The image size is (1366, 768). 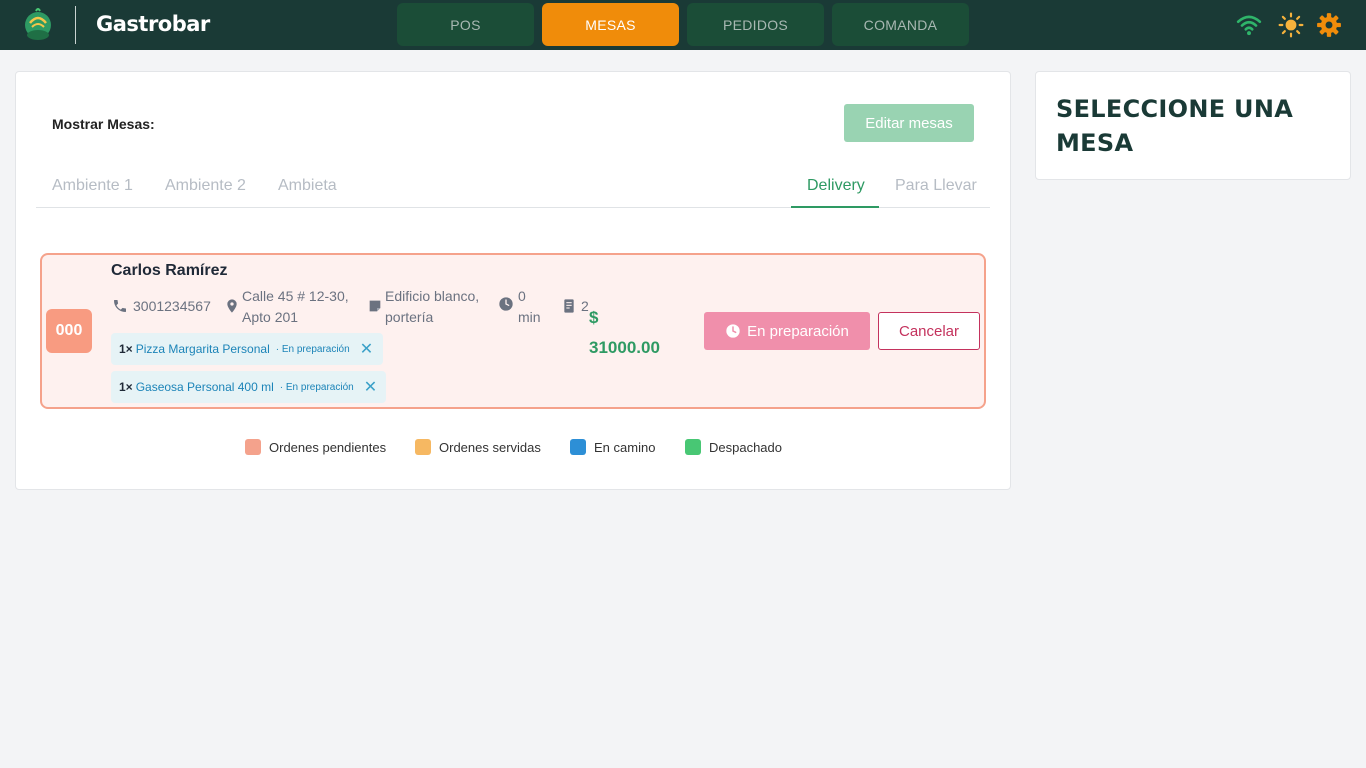 I want to click on delivery-note: Edificio blanco, portería, so click(x=432, y=307).